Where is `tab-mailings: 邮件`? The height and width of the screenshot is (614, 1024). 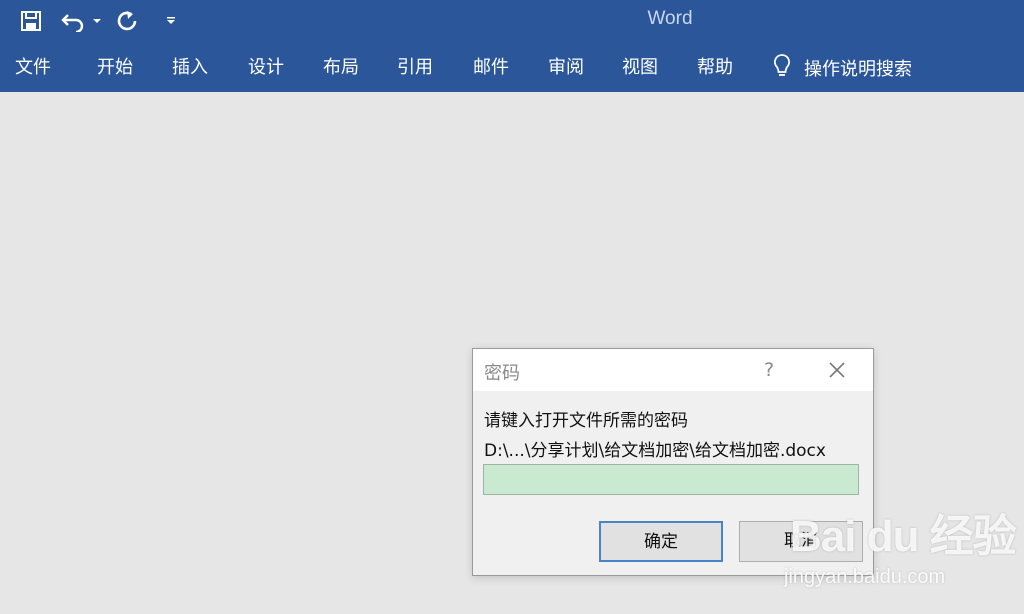
tab-mailings: 邮件 is located at coordinates (491, 68).